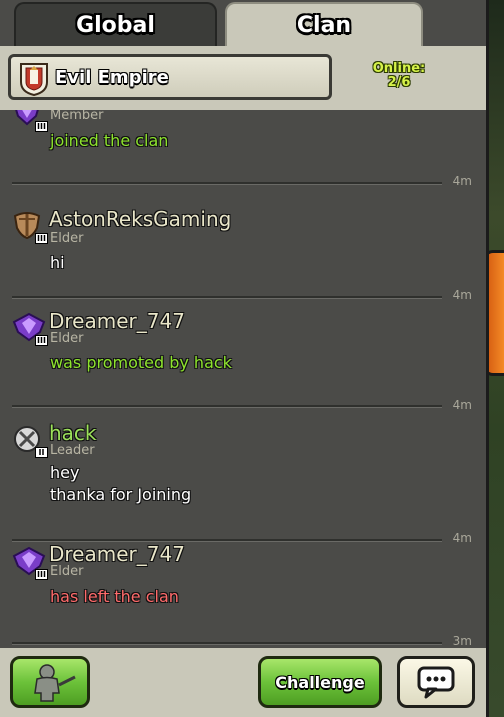 The height and width of the screenshot is (717, 504). What do you see at coordinates (77, 116) in the screenshot?
I see `sender-role: Member` at bounding box center [77, 116].